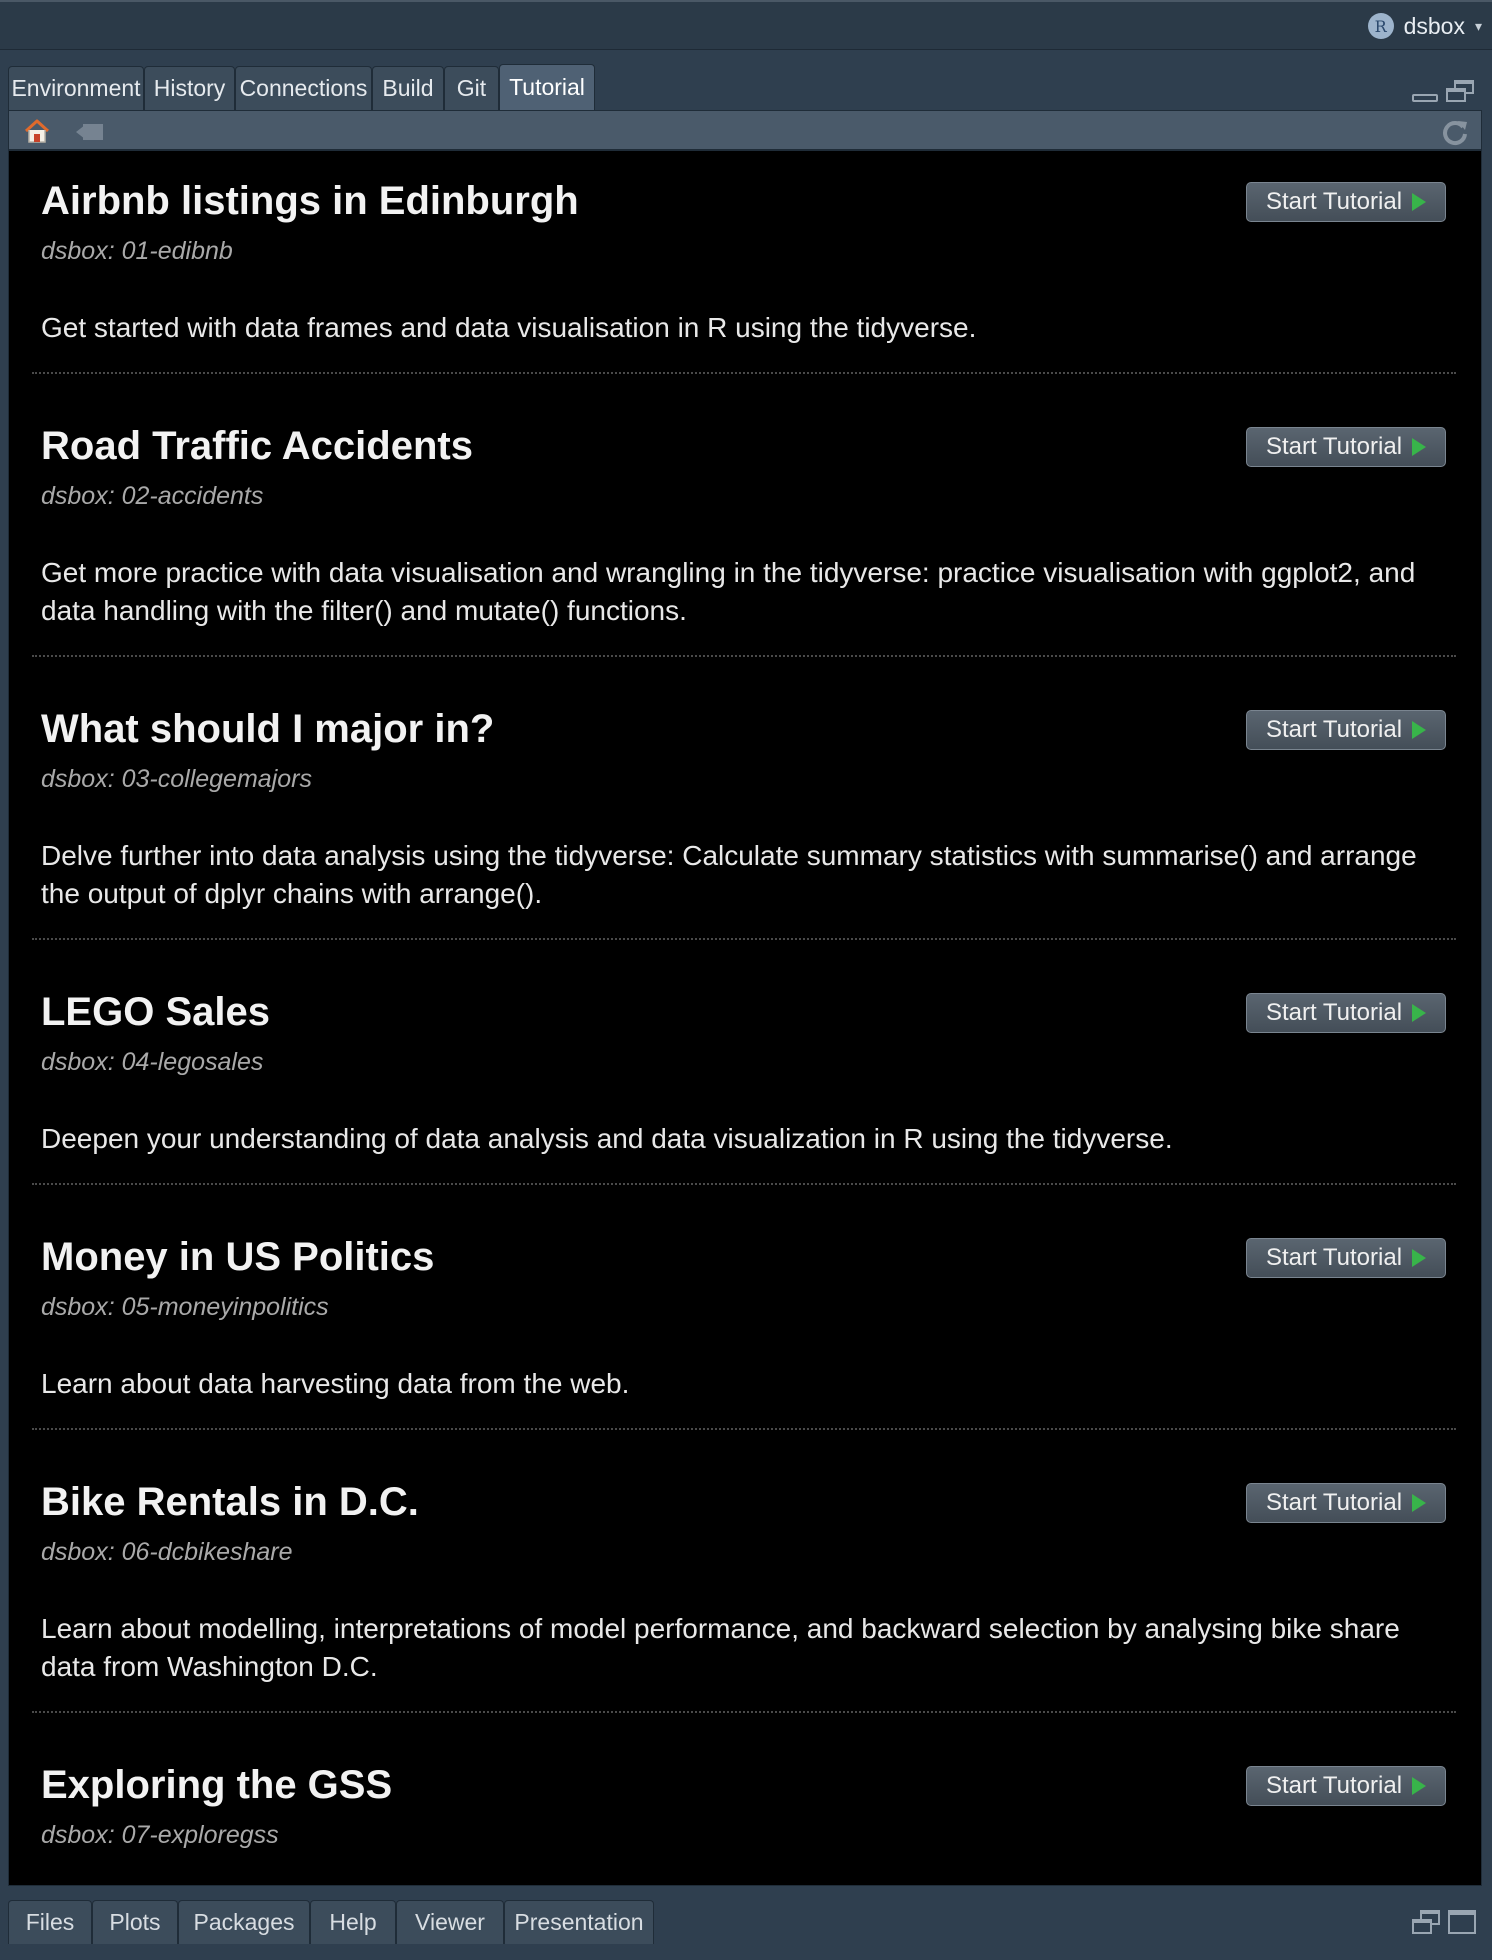 The image size is (1492, 1960). Describe the element at coordinates (76, 88) in the screenshot. I see `tab-environment: Environment` at that location.